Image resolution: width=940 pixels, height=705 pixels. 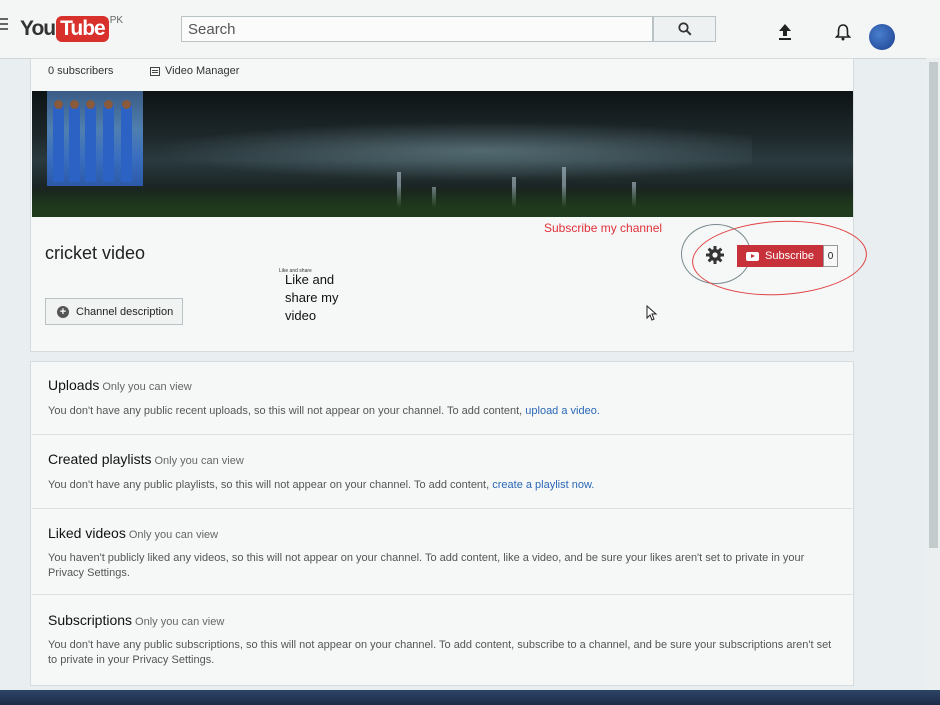 I want to click on notifications-button, so click(x=843, y=32).